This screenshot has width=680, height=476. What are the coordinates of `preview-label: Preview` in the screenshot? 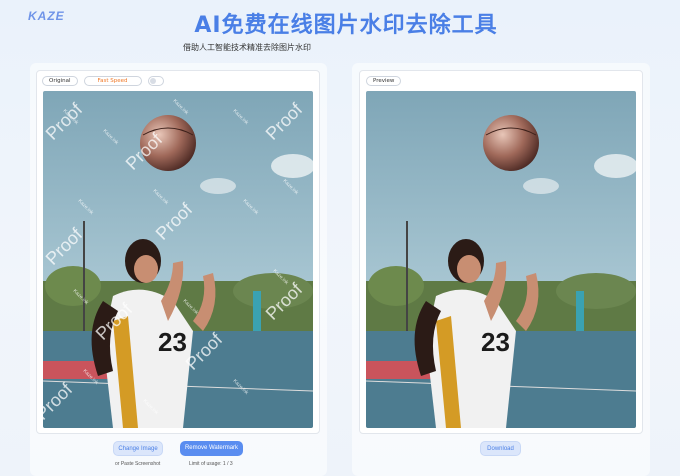 It's located at (384, 81).